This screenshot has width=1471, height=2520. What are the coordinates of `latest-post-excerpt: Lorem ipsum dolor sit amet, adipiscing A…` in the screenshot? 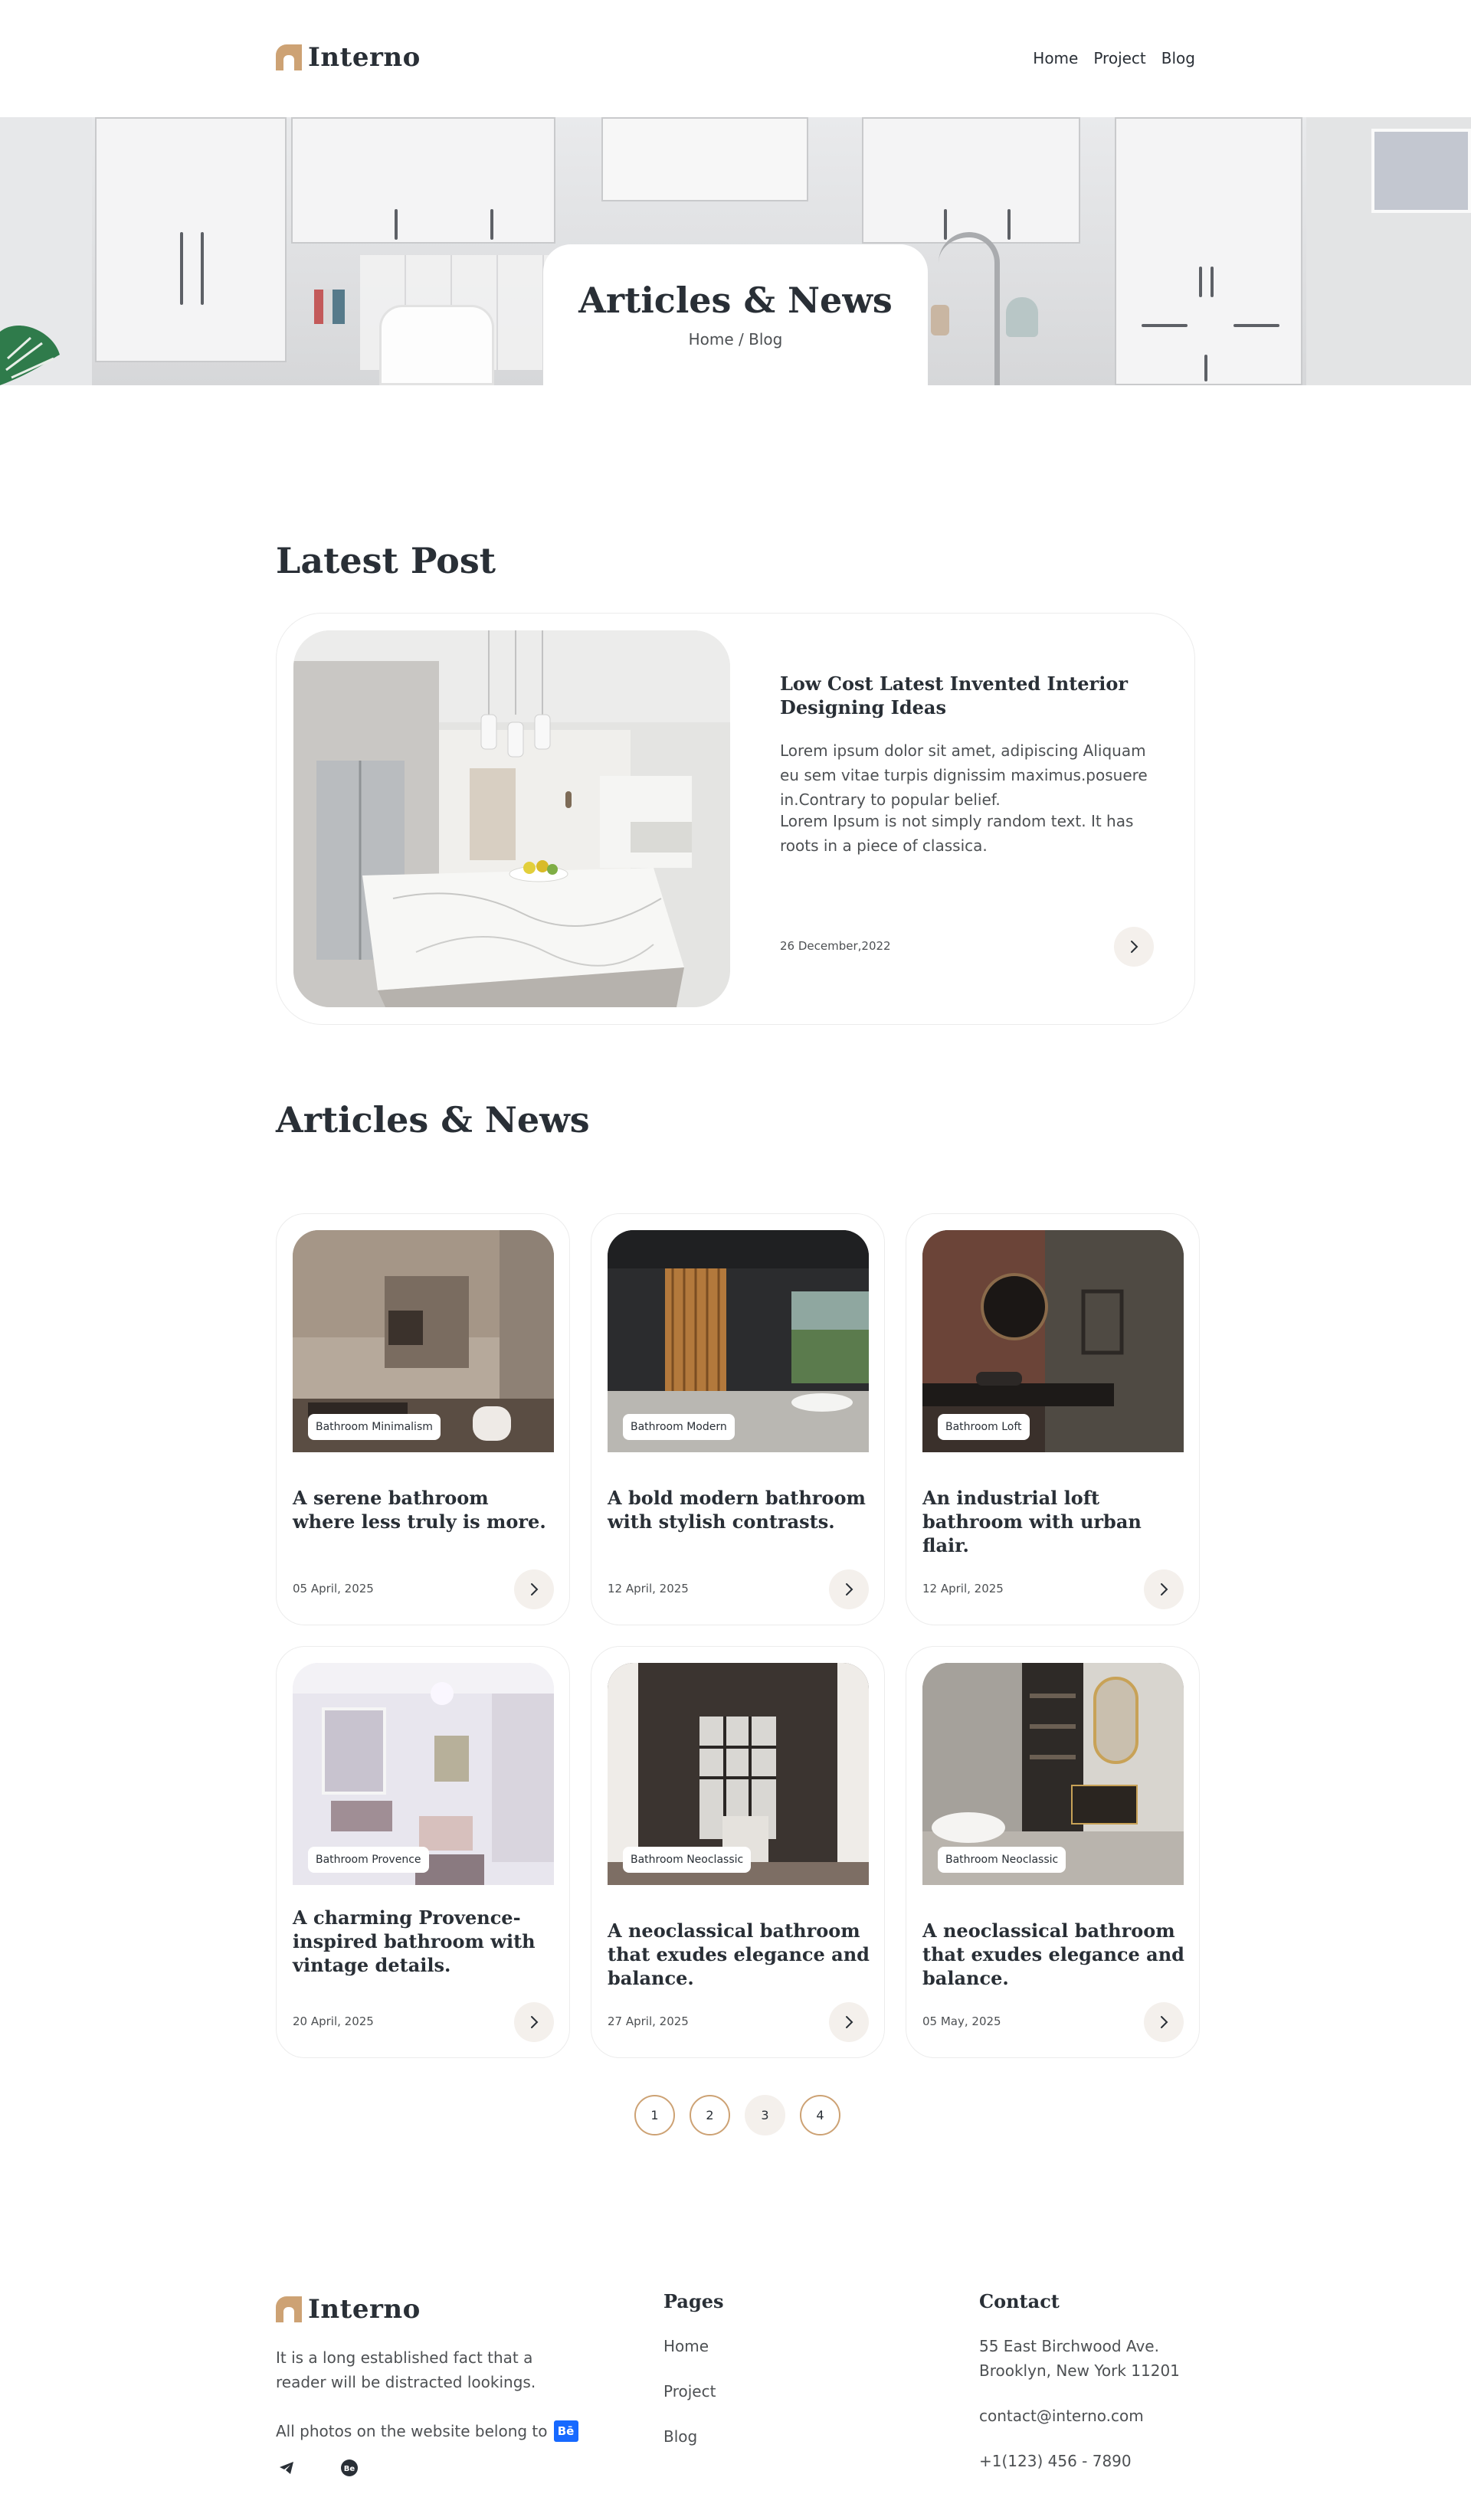 It's located at (964, 775).